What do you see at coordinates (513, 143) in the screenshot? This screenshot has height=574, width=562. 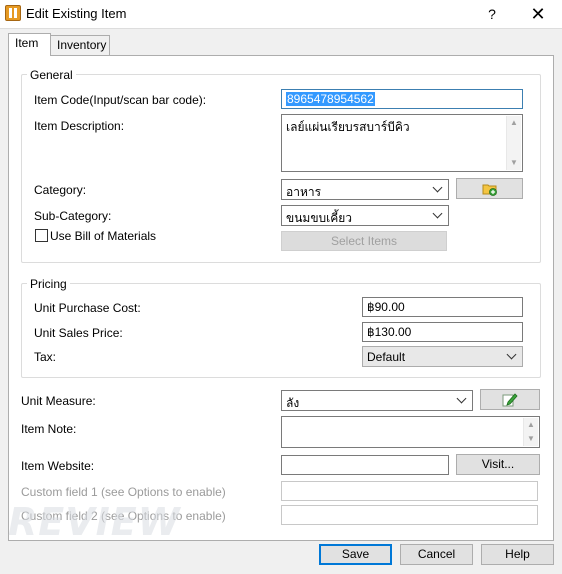 I see `item-description-scrollbar: ▲ ▼` at bounding box center [513, 143].